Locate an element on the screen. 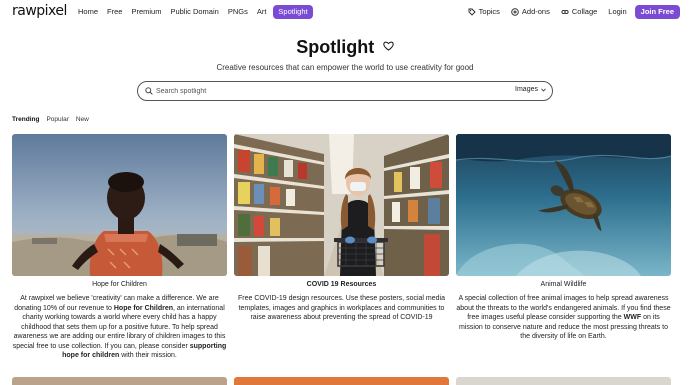  card-title: Hope for Children is located at coordinates (119, 284).